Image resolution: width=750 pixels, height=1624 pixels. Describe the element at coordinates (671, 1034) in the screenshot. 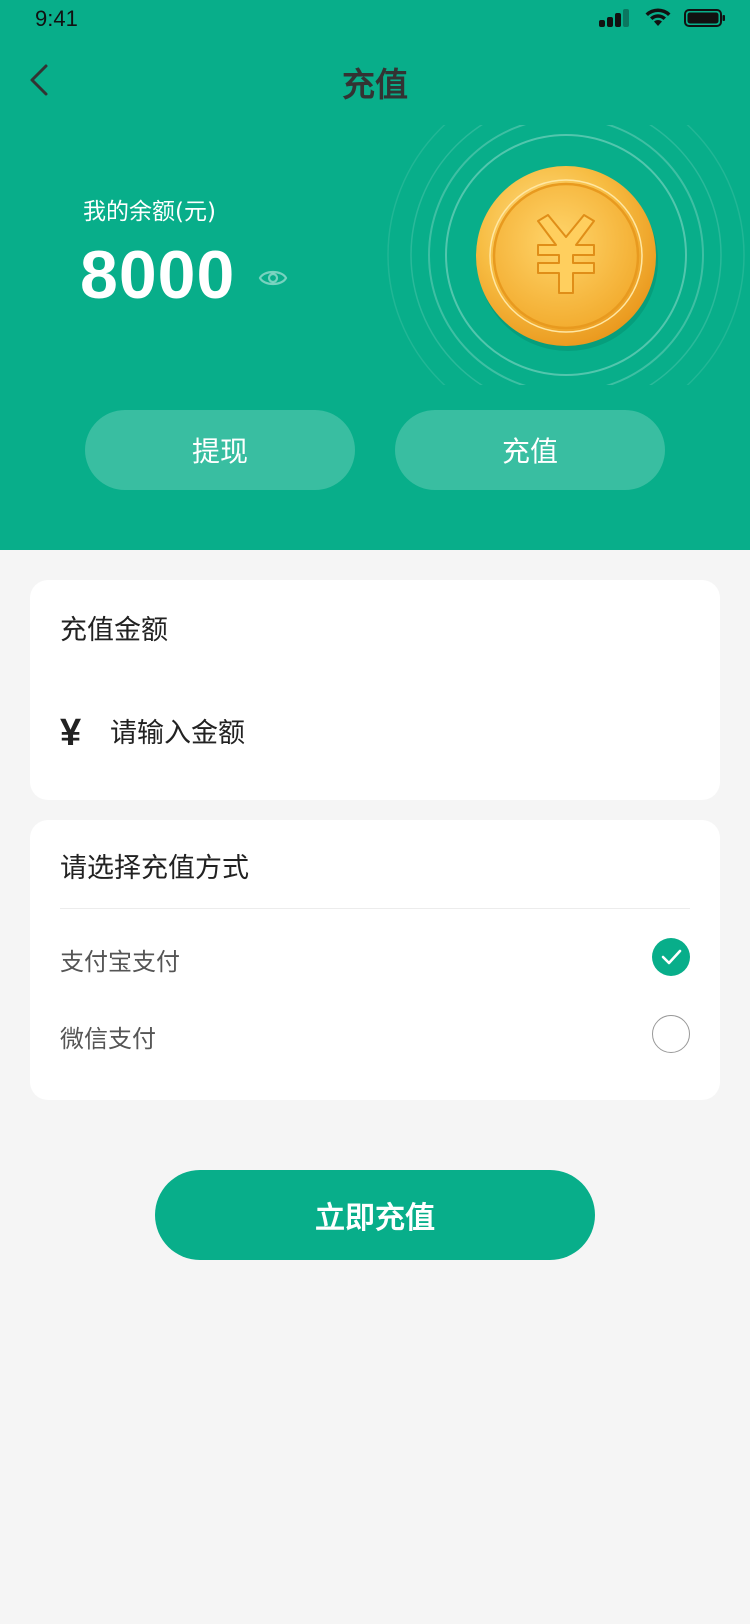

I see `radio-unchecked` at that location.